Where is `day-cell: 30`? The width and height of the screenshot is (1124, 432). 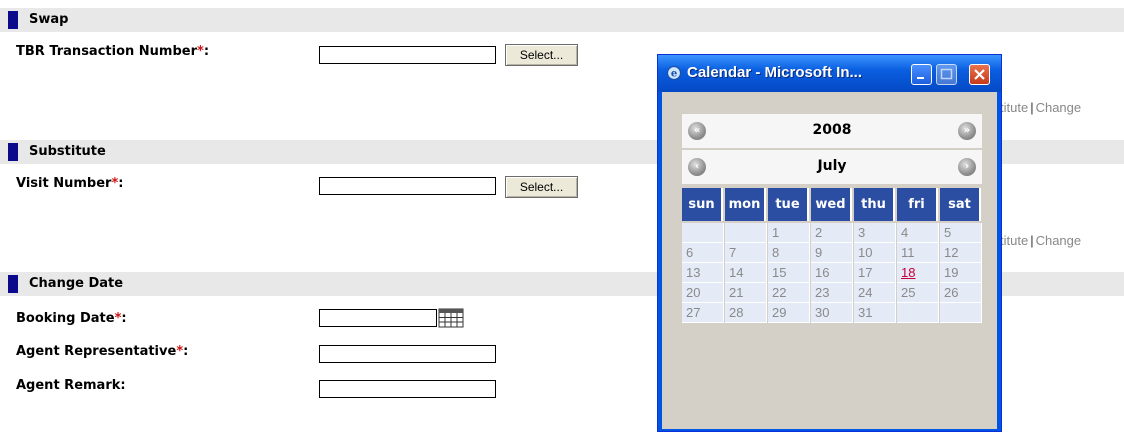 day-cell: 30 is located at coordinates (832, 313).